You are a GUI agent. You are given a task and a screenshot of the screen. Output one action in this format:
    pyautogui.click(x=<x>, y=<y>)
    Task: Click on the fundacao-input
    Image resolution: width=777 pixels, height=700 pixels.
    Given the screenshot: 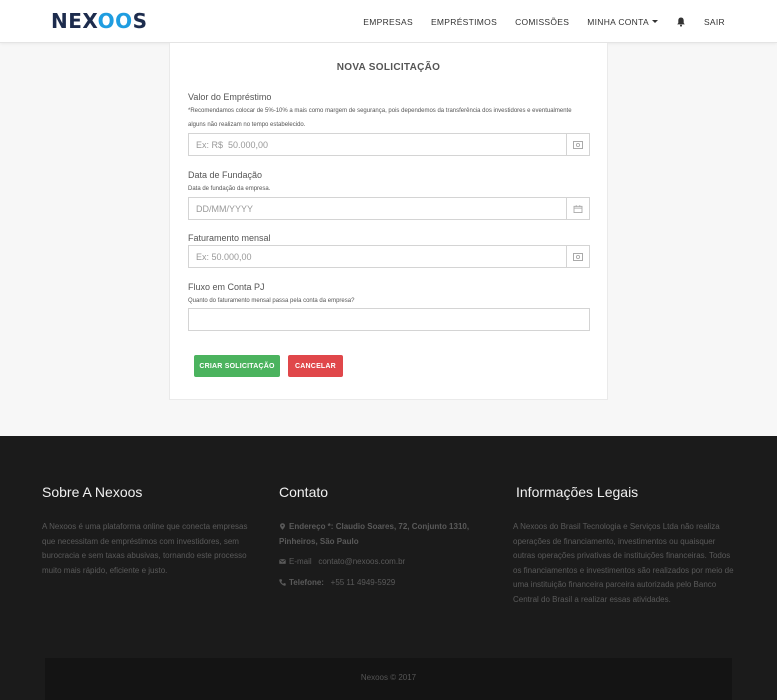 What is the action you would take?
    pyautogui.click(x=378, y=208)
    